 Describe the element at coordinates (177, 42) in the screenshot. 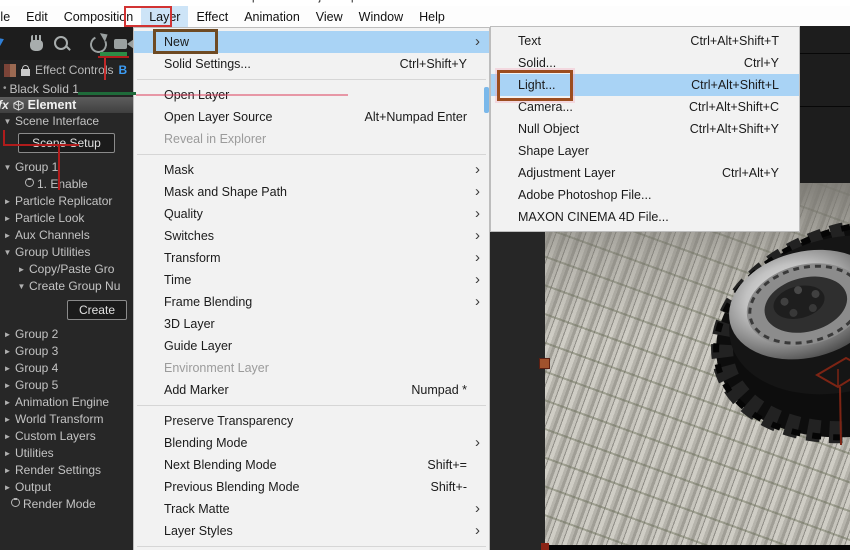

I see `menu-item-label: New` at that location.